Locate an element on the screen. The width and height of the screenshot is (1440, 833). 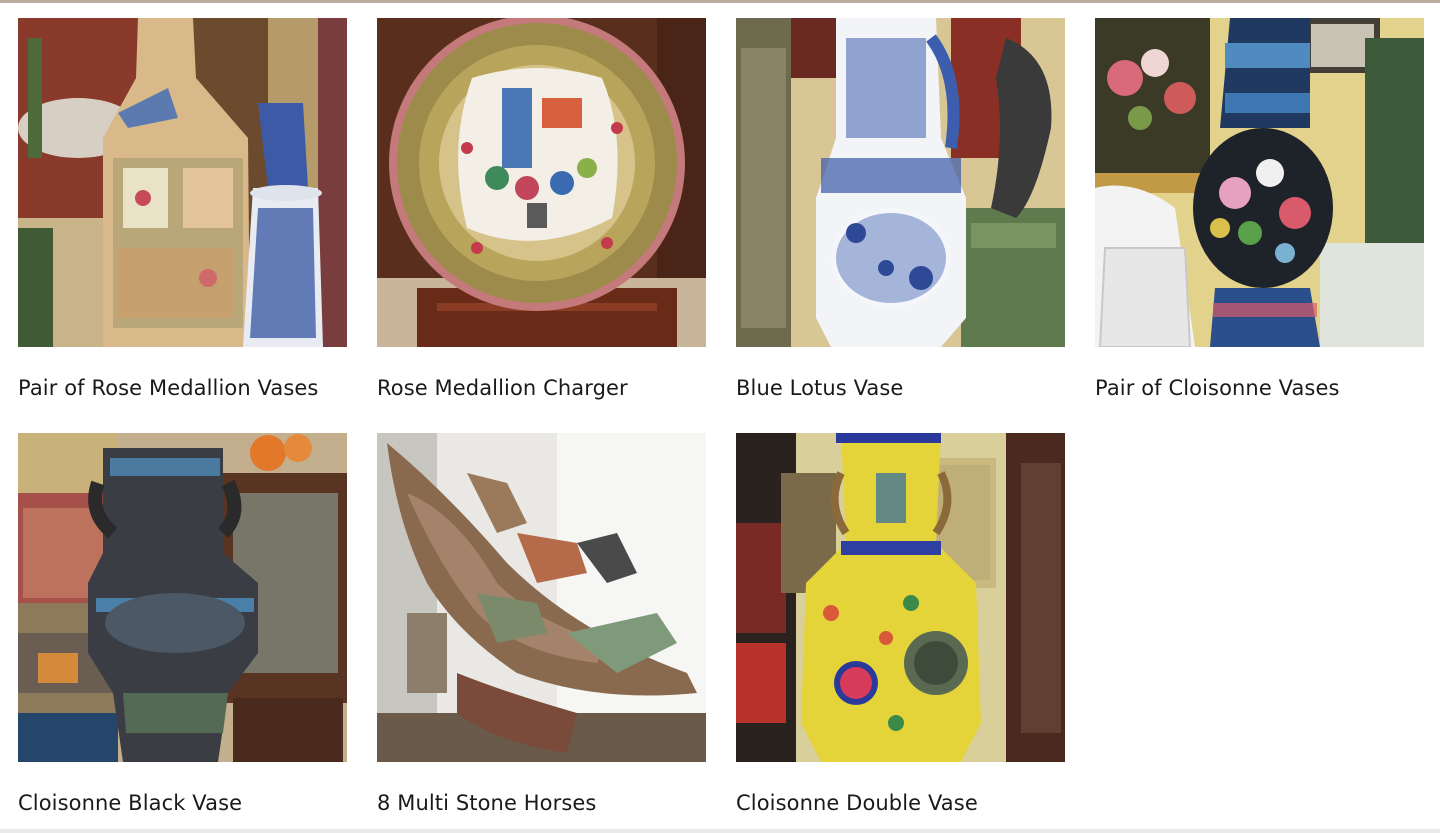
item-title: Pair of Rose Medallion Vases is located at coordinates (182, 388).